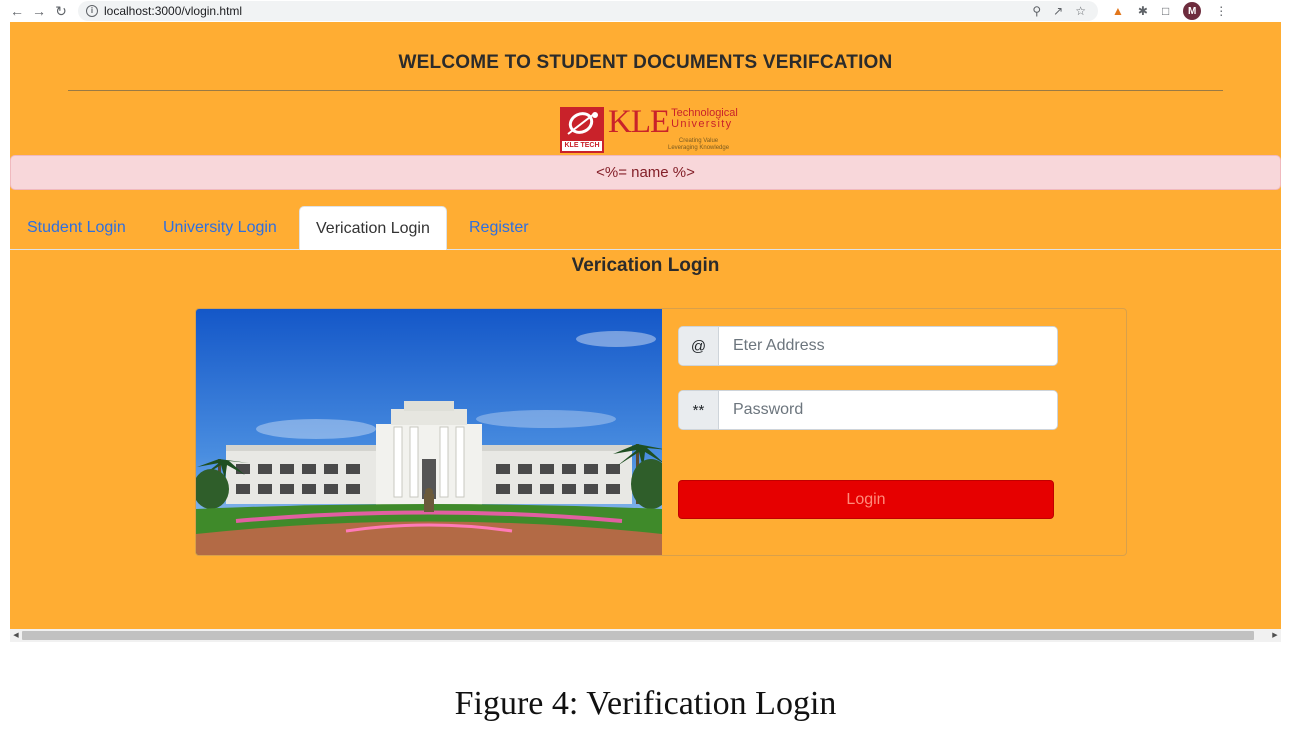  I want to click on at-addon: @, so click(699, 346).